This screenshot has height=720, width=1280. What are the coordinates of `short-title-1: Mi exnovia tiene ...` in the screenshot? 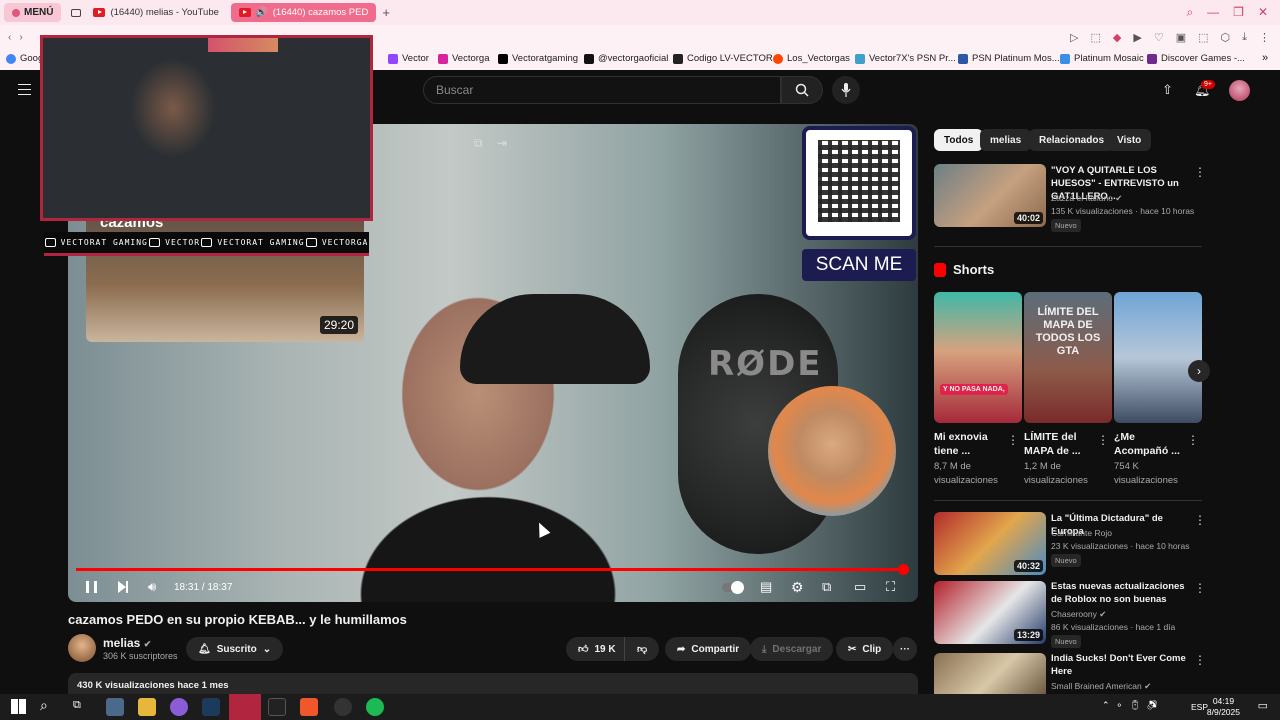 It's located at (970, 444).